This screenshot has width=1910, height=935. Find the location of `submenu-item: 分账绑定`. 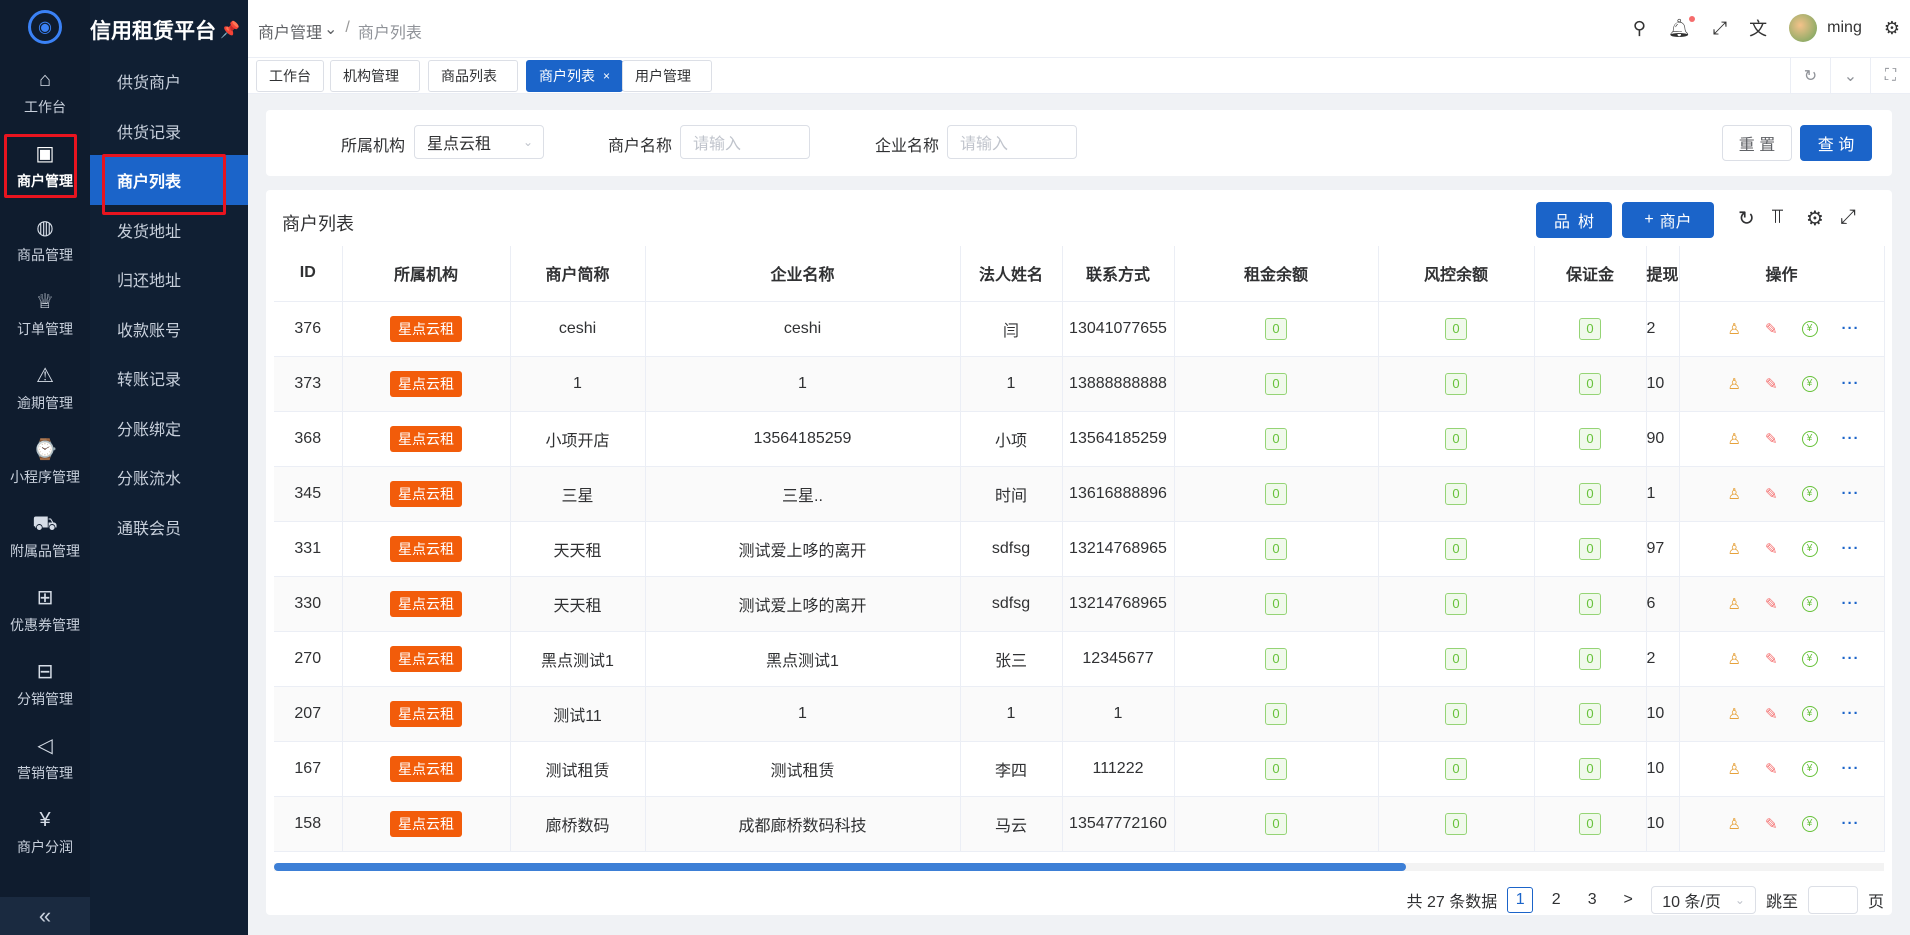

submenu-item: 分账绑定 is located at coordinates (169, 428).